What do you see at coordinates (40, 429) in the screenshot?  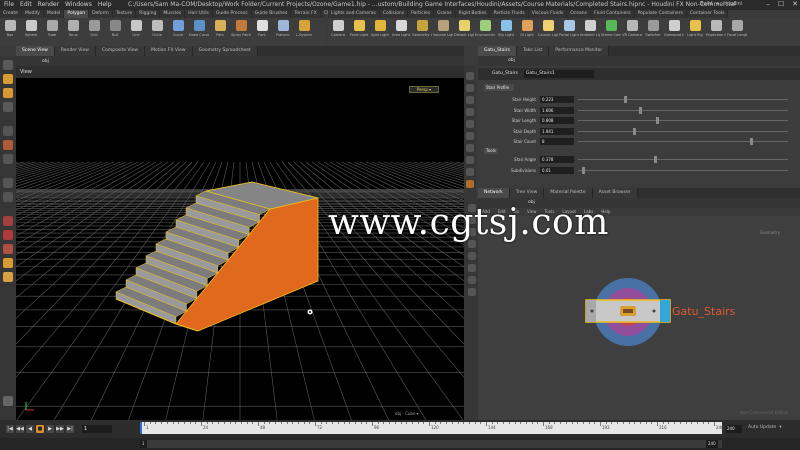 I see `playback-button-3: ■` at bounding box center [40, 429].